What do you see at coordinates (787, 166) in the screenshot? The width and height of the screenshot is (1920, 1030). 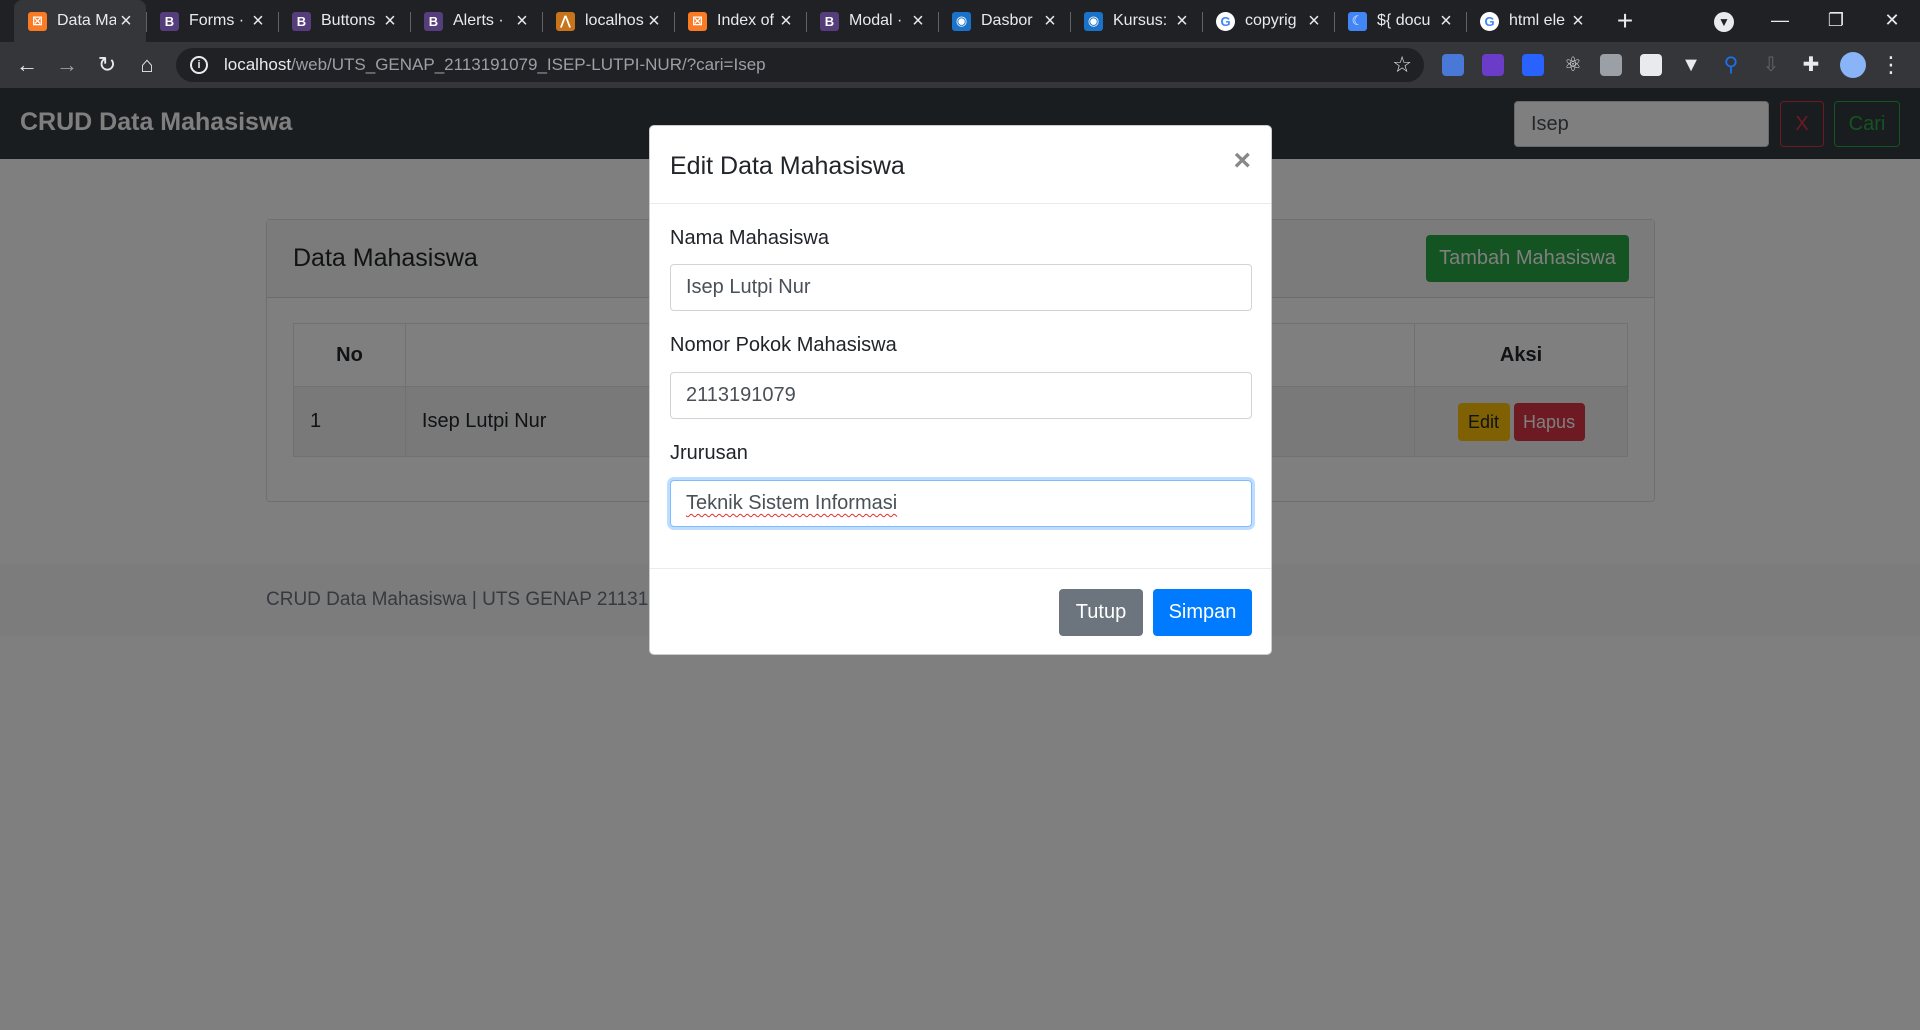 I see `modal-title: Edit Data Mahasiswa` at bounding box center [787, 166].